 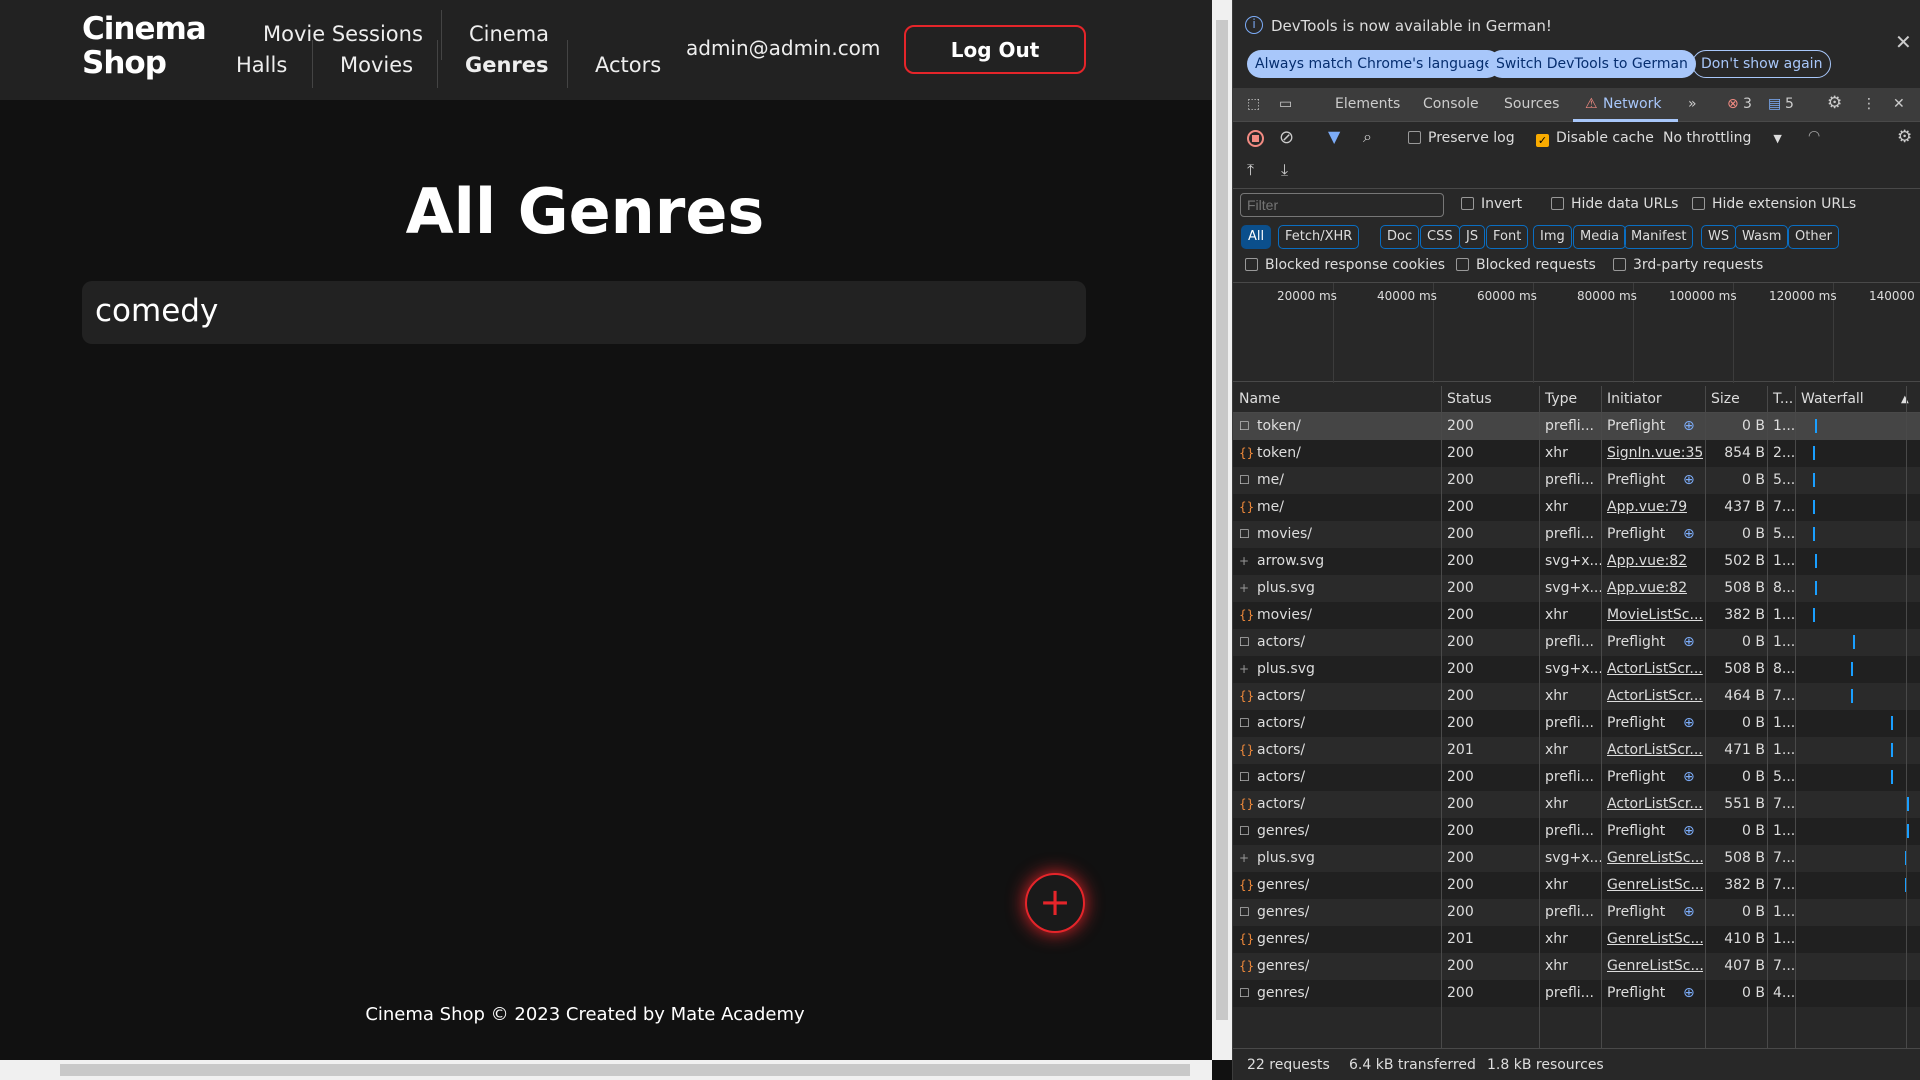 I want to click on hide-data-urls-checkbox: Hide data URLs, so click(x=1614, y=204).